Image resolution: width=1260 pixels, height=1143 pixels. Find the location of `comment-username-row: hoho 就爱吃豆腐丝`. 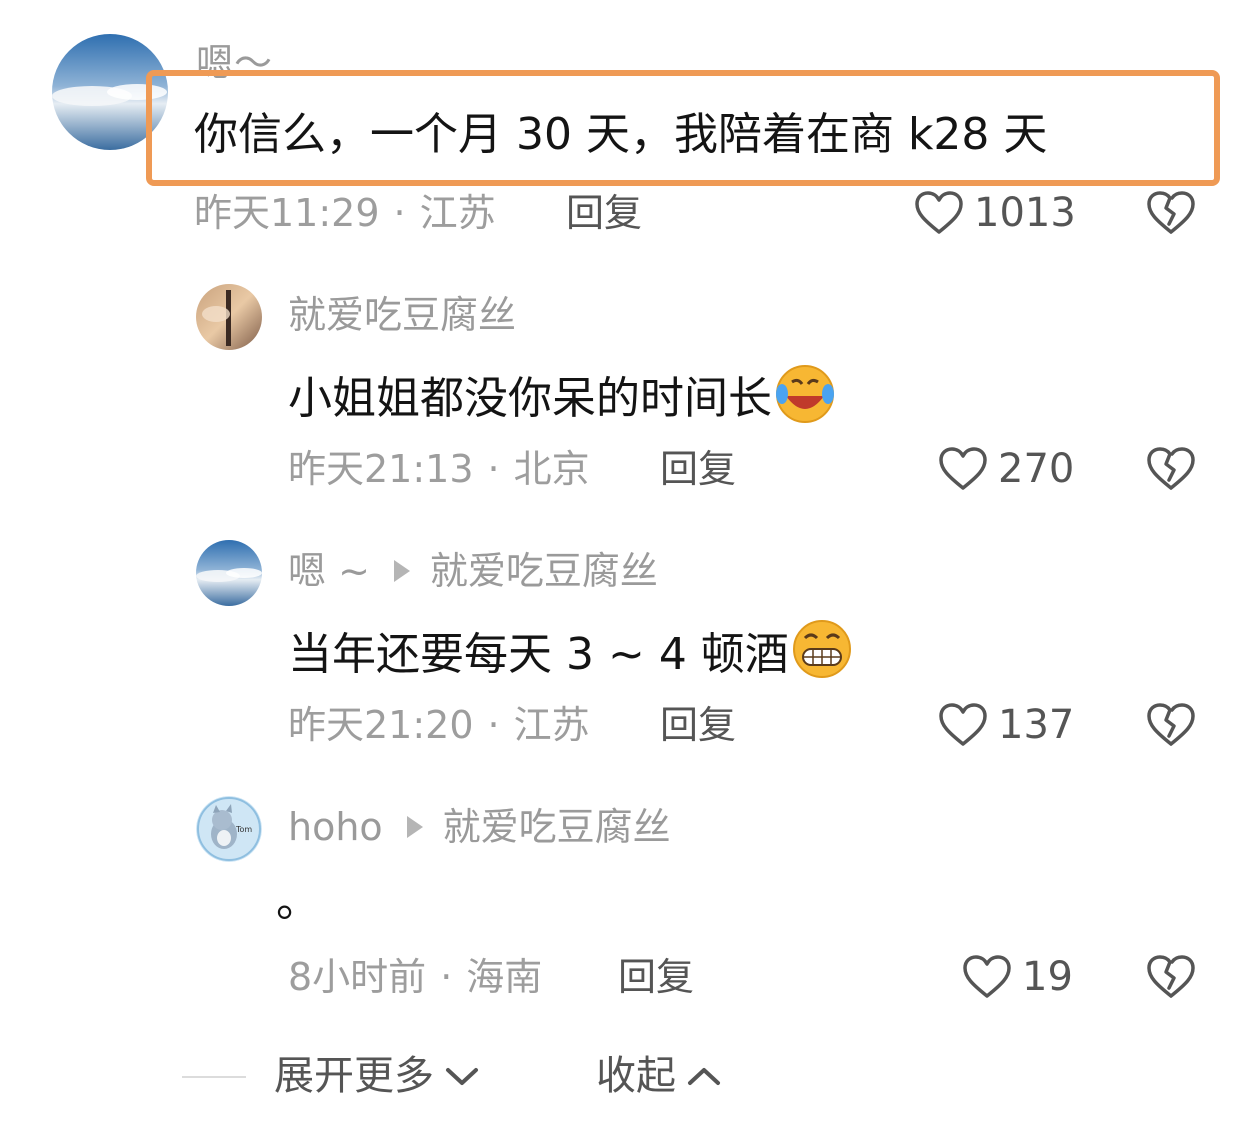

comment-username-row: hoho 就爱吃豆腐丝 is located at coordinates (479, 827).